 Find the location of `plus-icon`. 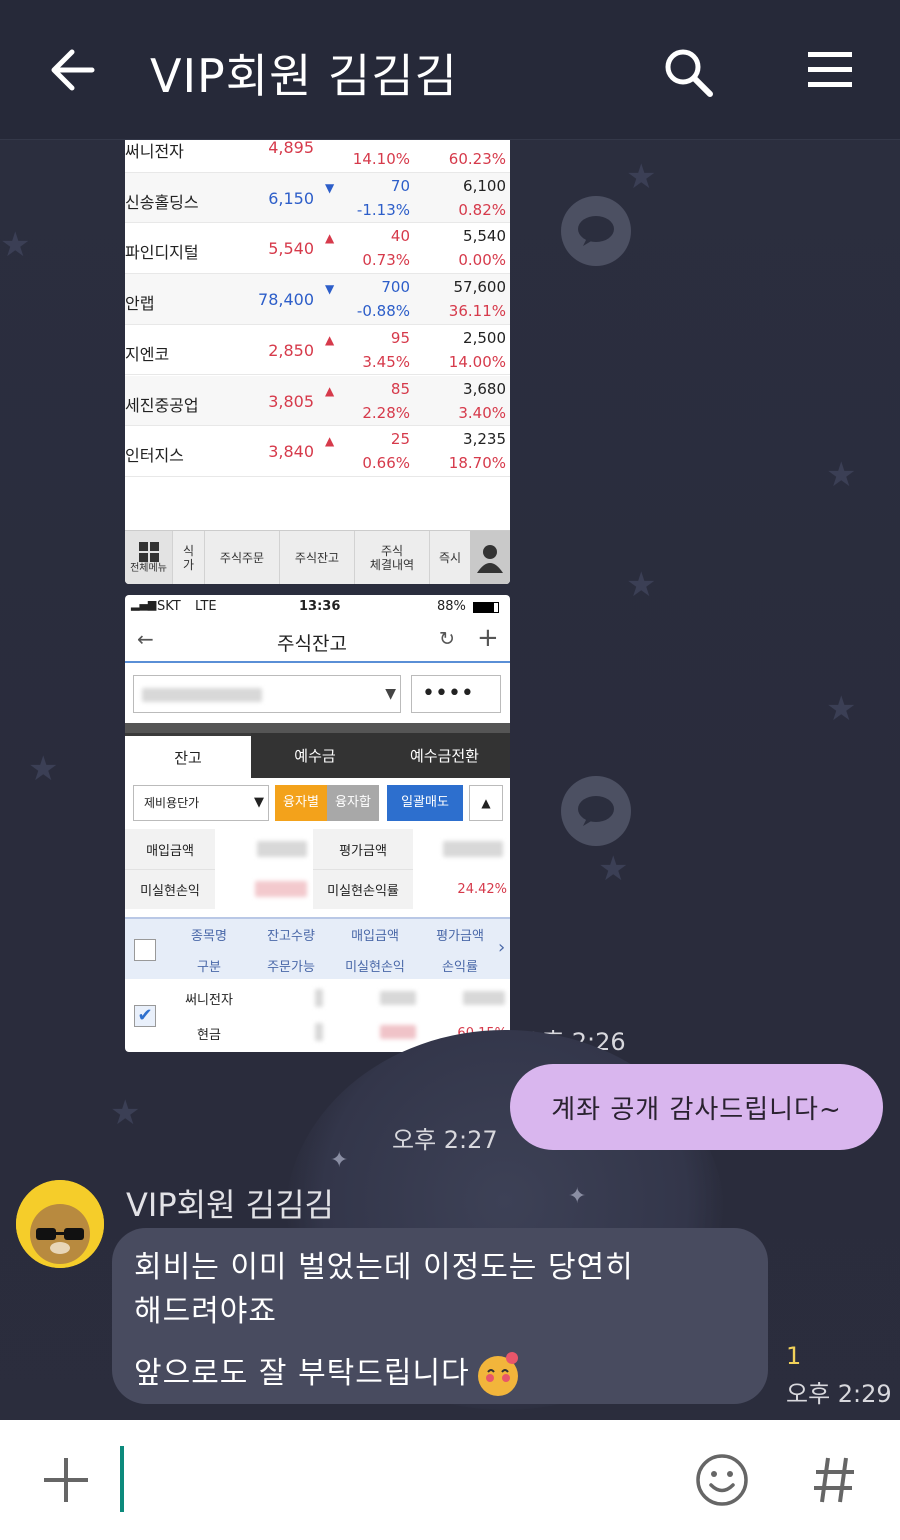

plus-icon is located at coordinates (66, 1480).